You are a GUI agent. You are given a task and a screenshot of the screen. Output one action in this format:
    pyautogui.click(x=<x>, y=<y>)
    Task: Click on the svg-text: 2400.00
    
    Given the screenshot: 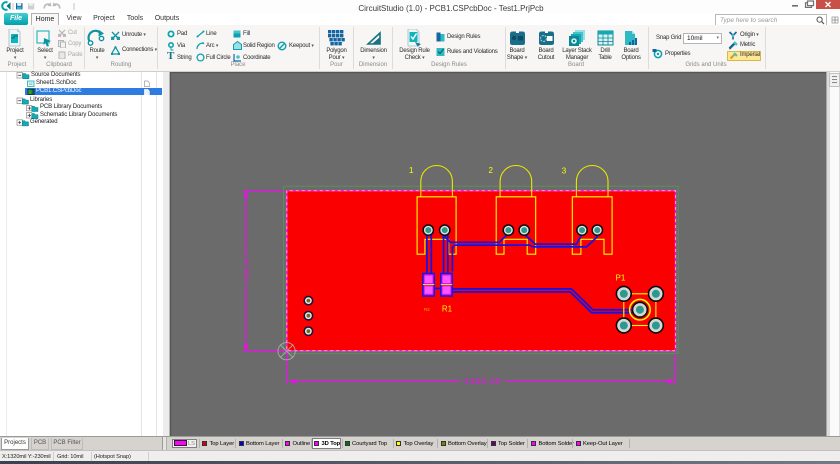 What is the action you would take?
    pyautogui.click(x=483, y=381)
    